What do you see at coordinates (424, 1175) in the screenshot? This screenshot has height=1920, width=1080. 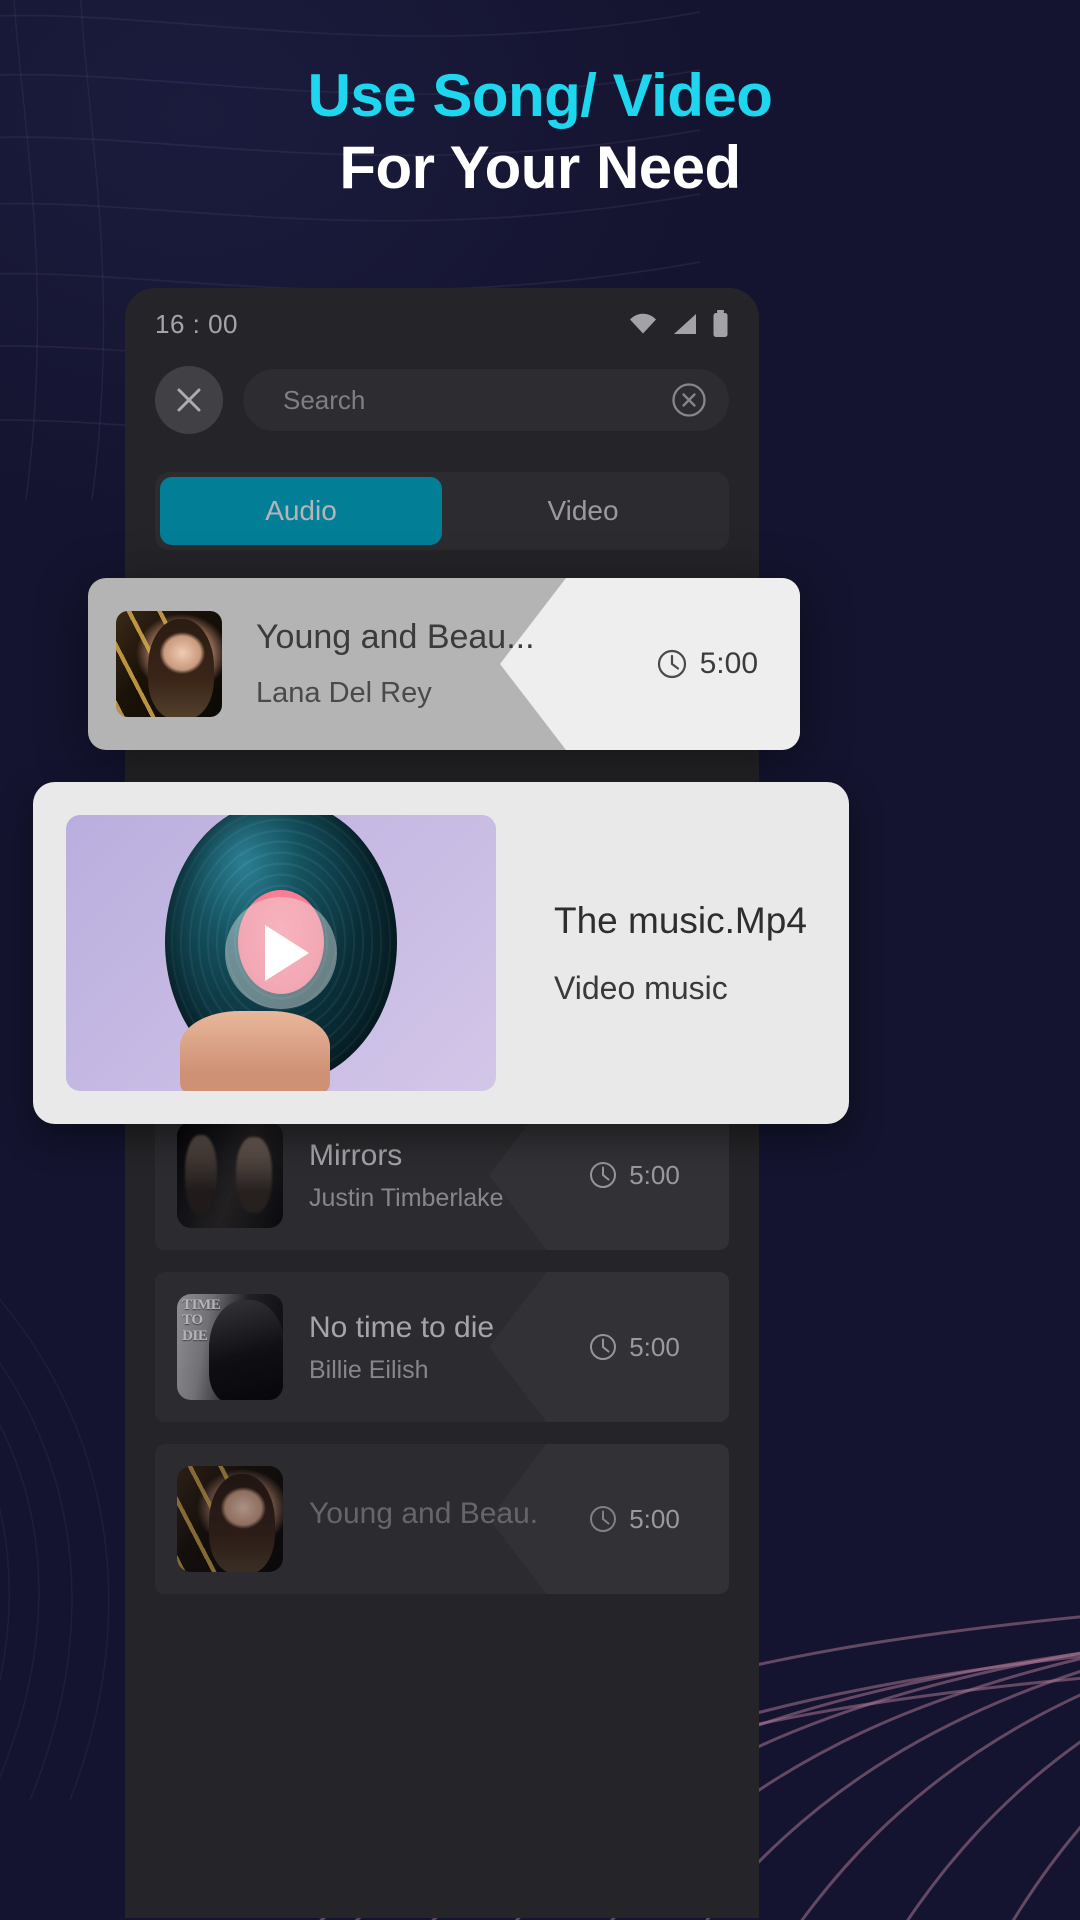 I see `row-meta: Mirrors Justin Timberlake` at bounding box center [424, 1175].